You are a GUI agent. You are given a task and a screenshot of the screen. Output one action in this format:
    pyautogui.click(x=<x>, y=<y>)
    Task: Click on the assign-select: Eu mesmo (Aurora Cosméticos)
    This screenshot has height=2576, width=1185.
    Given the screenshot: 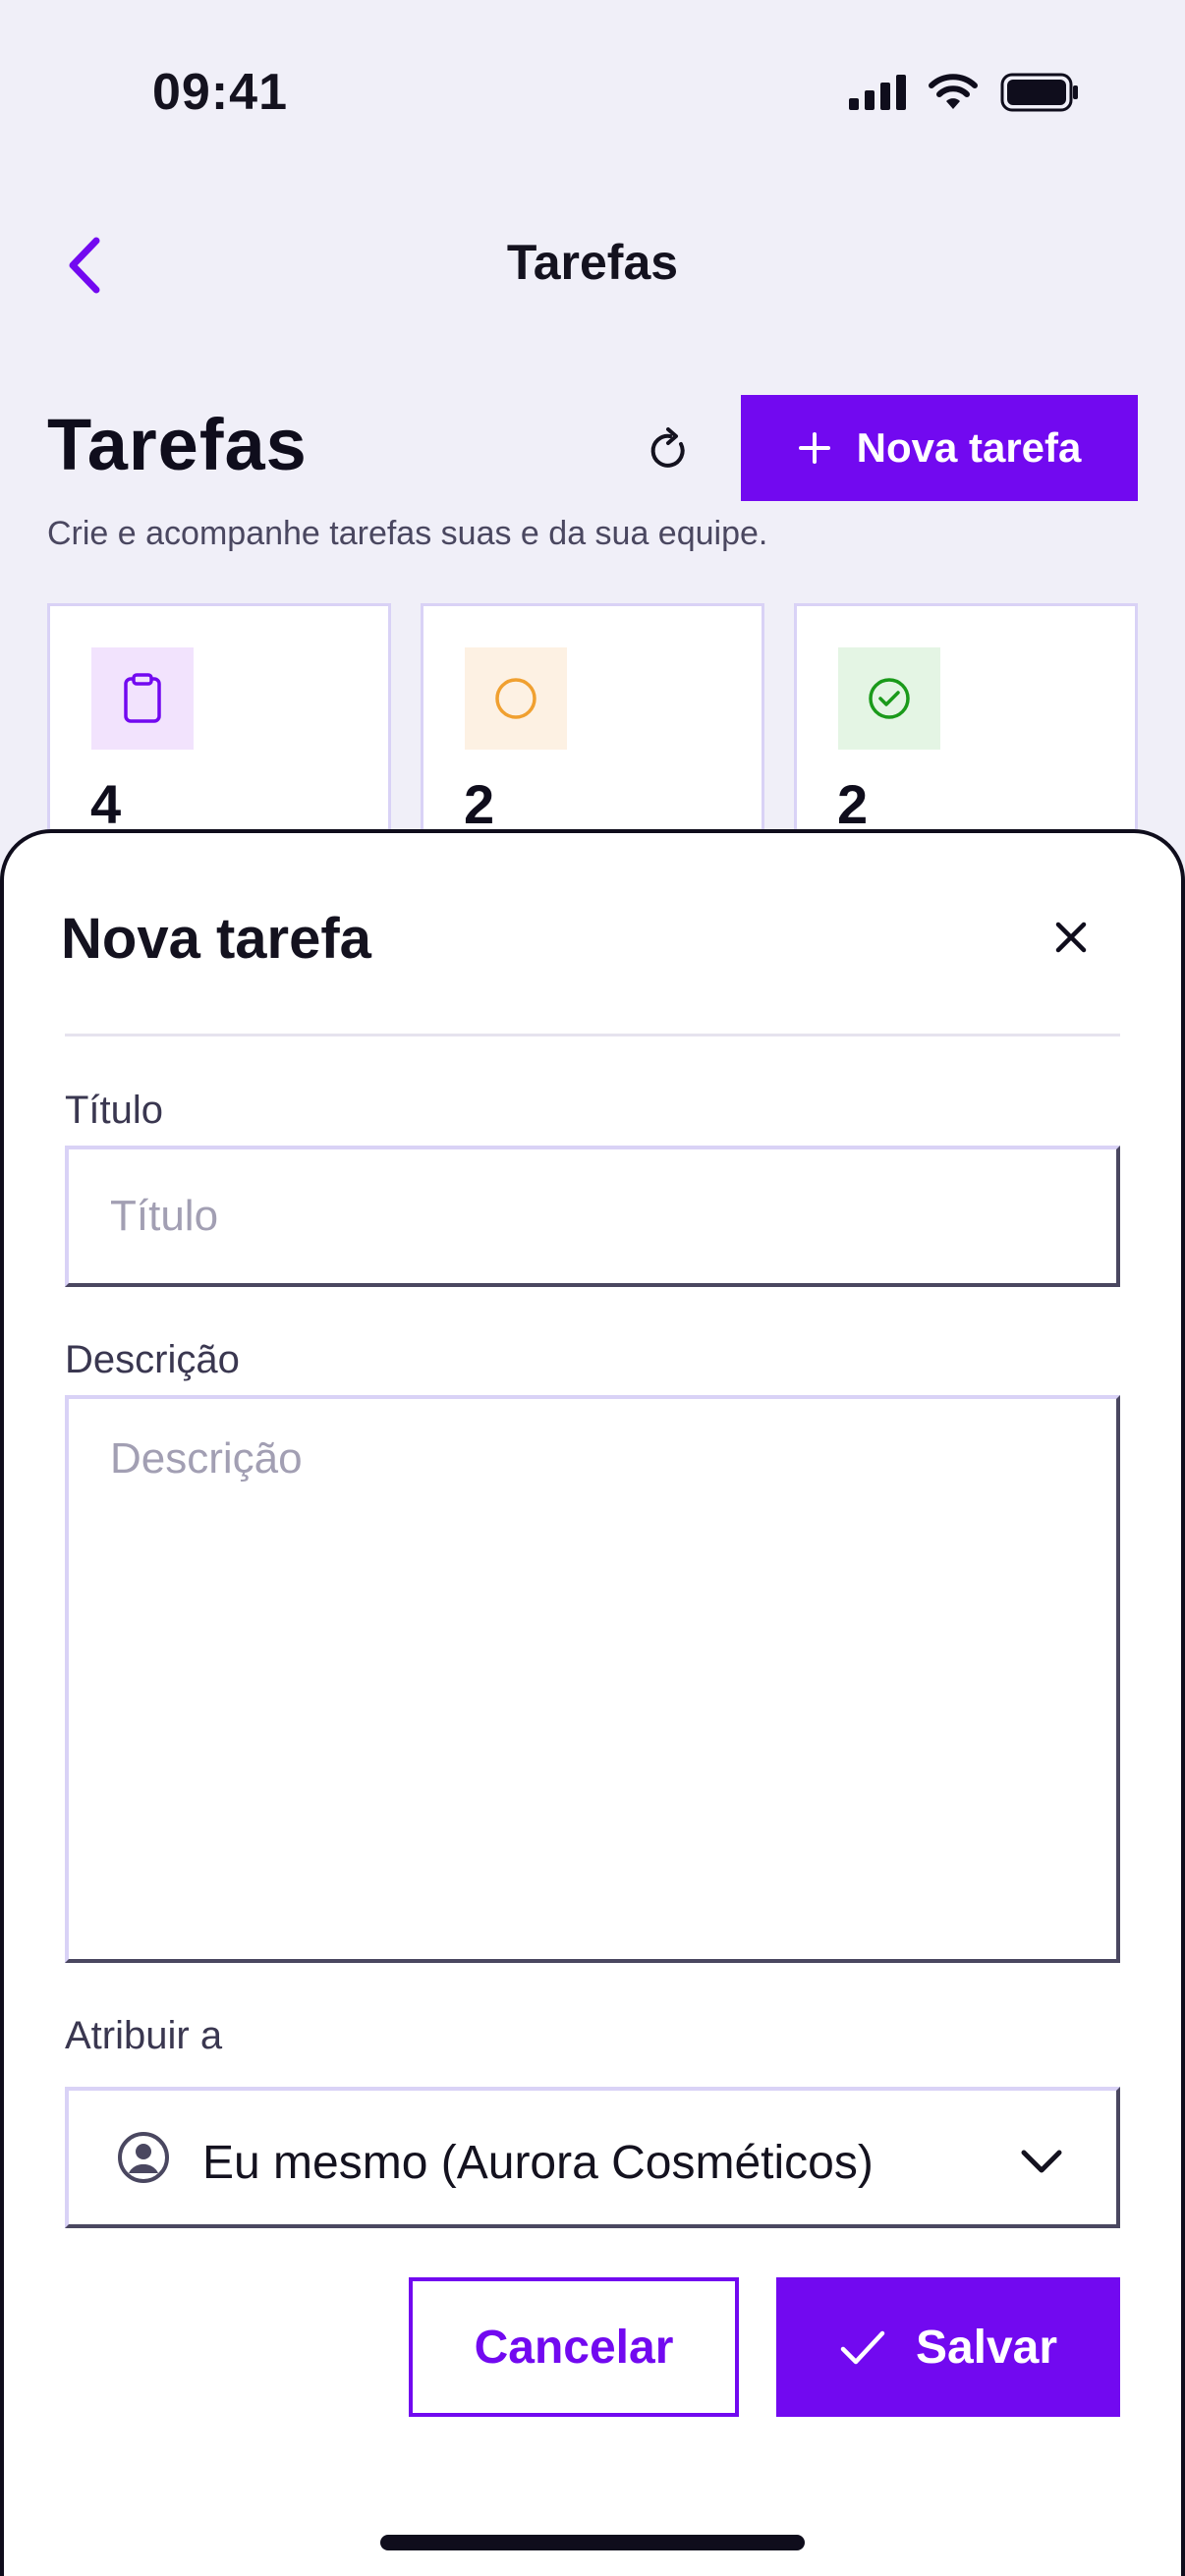 What is the action you would take?
    pyautogui.click(x=592, y=2157)
    